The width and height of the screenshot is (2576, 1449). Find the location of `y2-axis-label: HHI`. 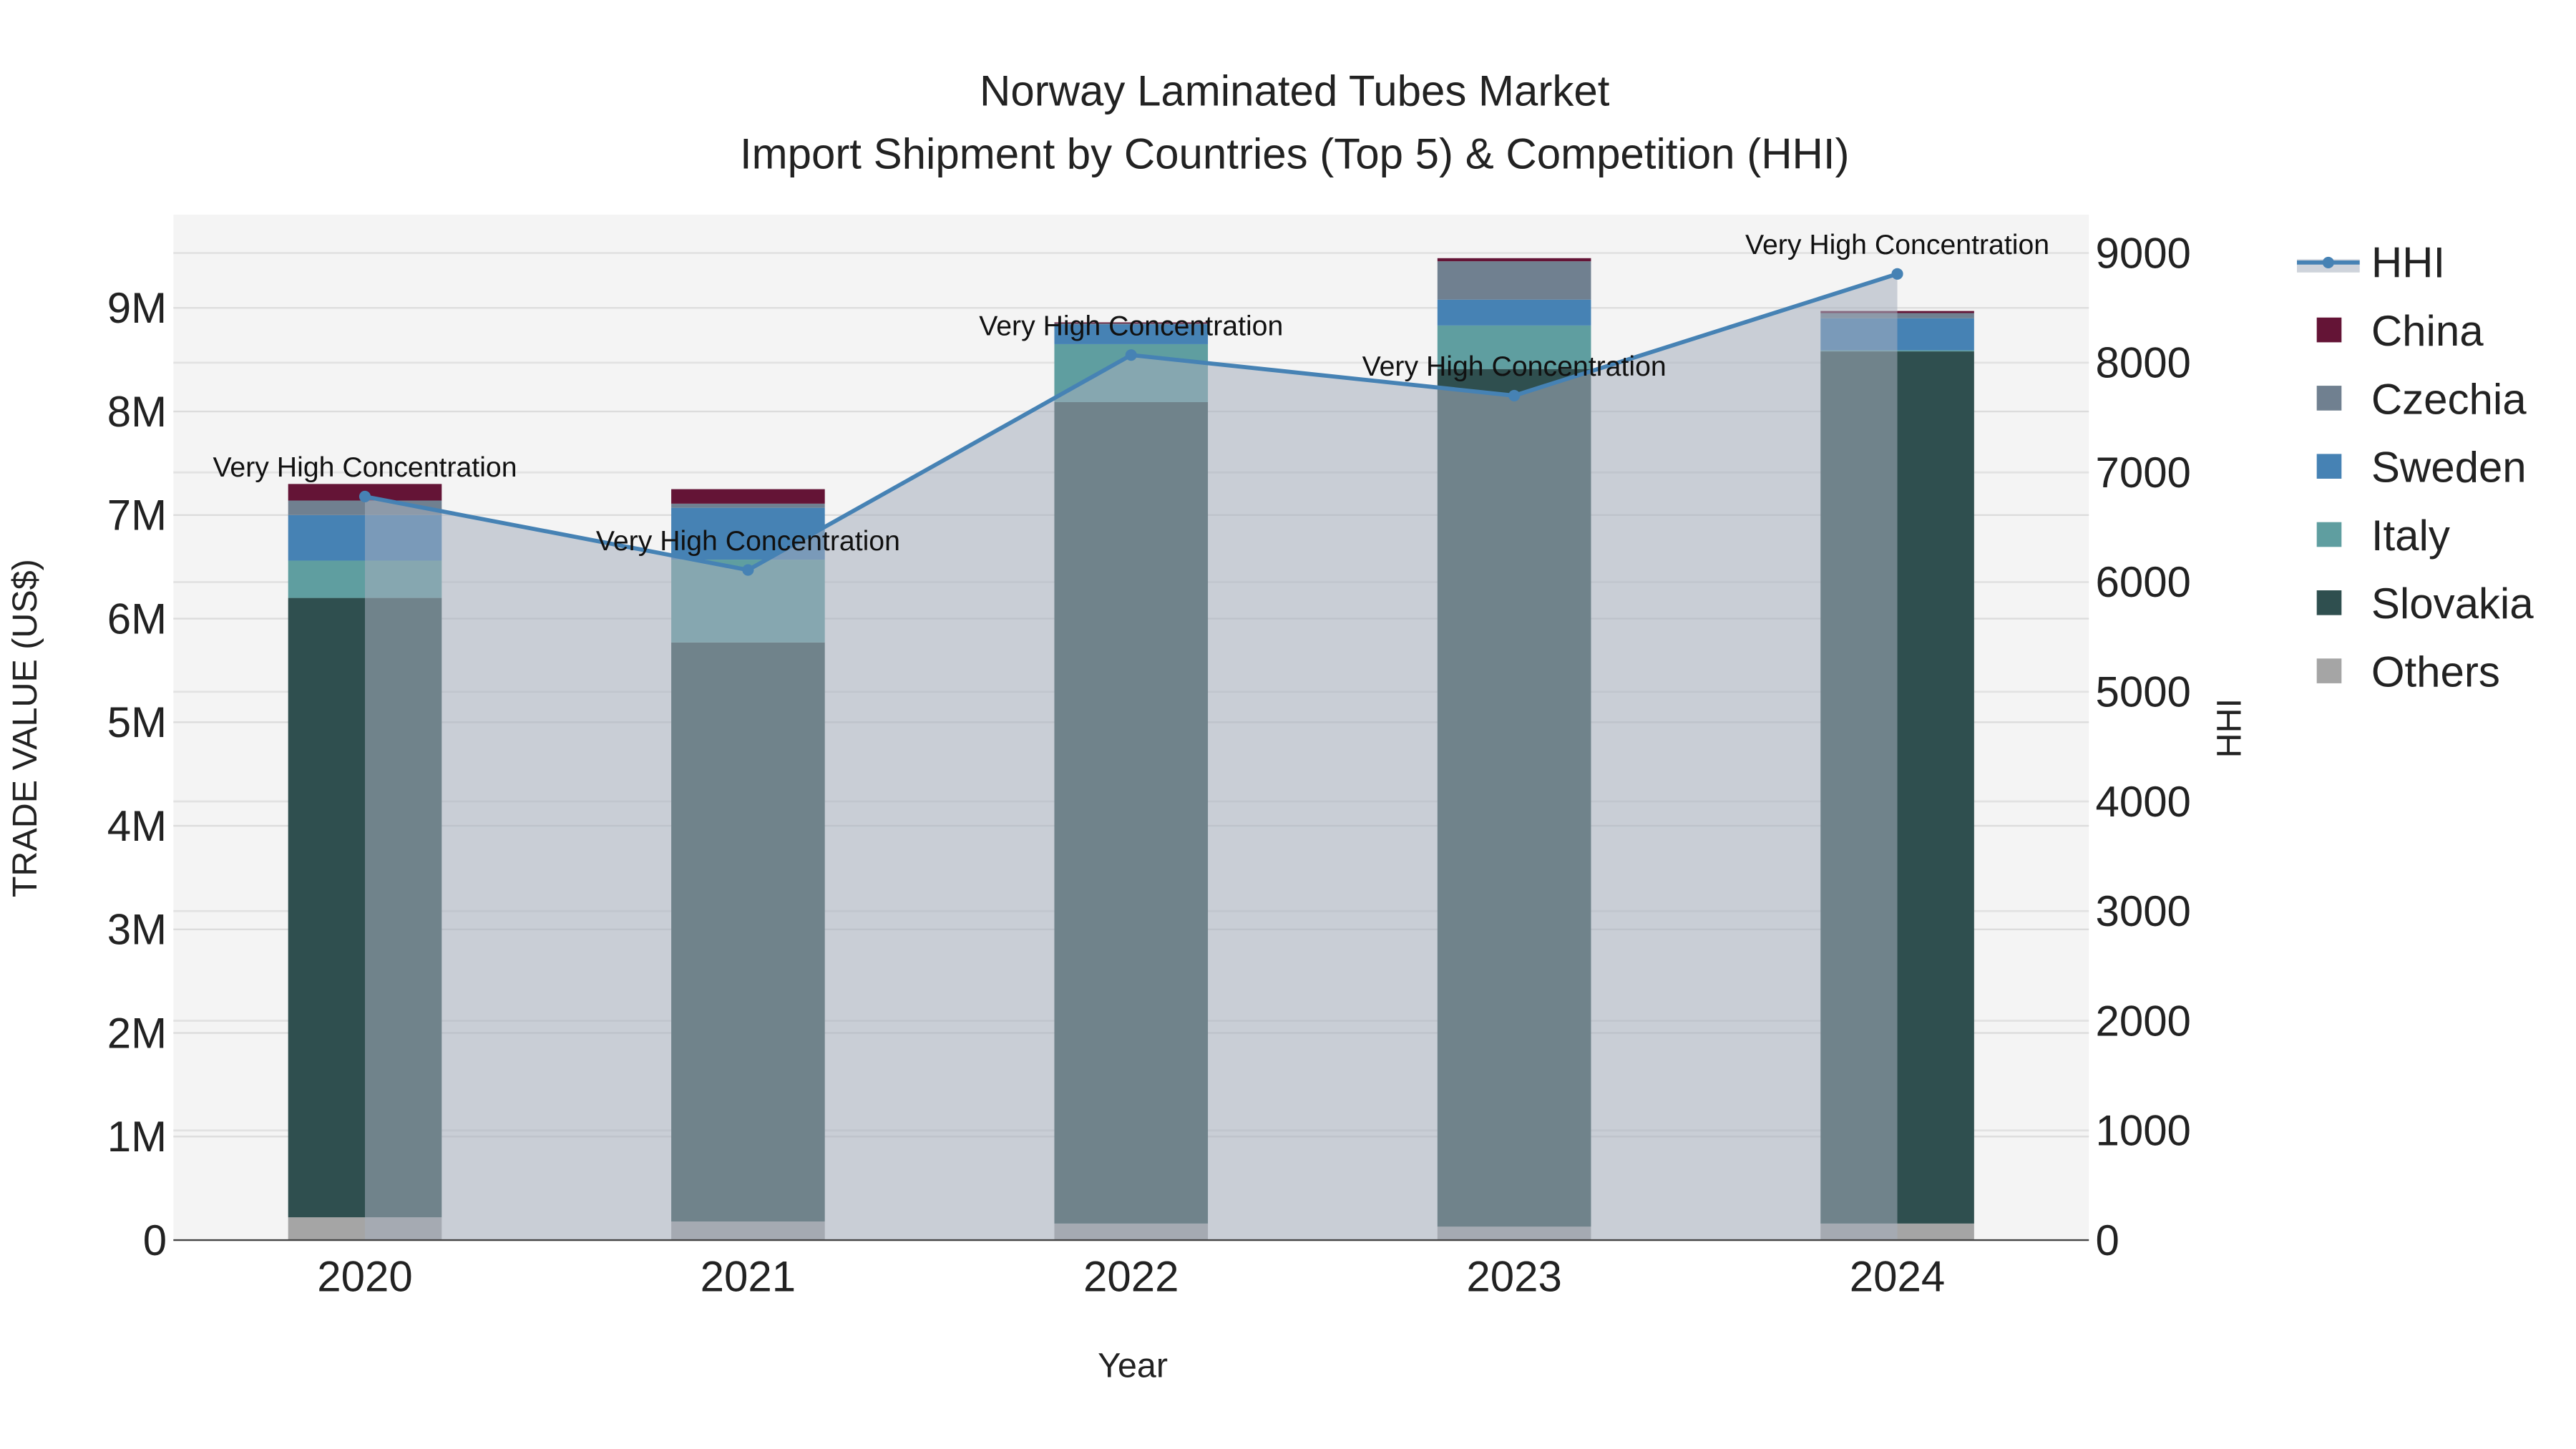

y2-axis-label: HHI is located at coordinates (2229, 728).